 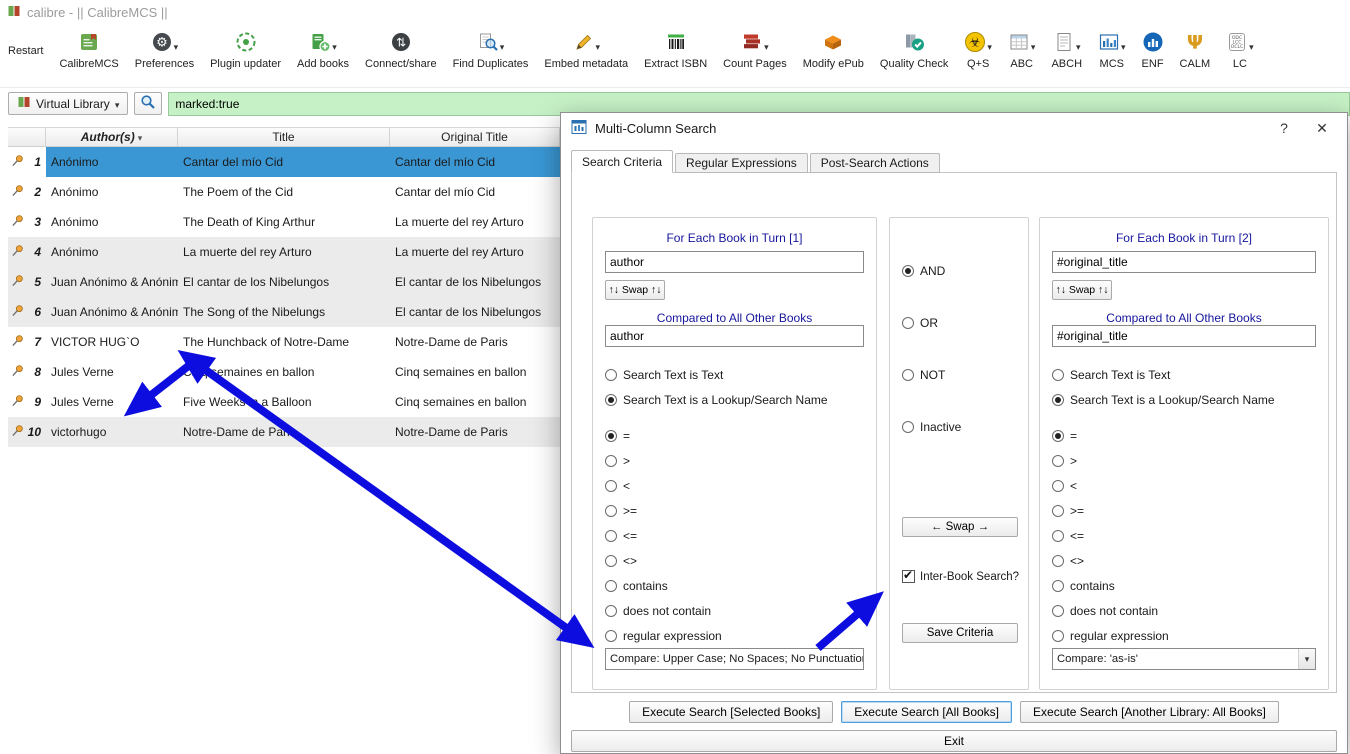 I want to click on tab: Post-Search Actions, so click(x=874, y=163).